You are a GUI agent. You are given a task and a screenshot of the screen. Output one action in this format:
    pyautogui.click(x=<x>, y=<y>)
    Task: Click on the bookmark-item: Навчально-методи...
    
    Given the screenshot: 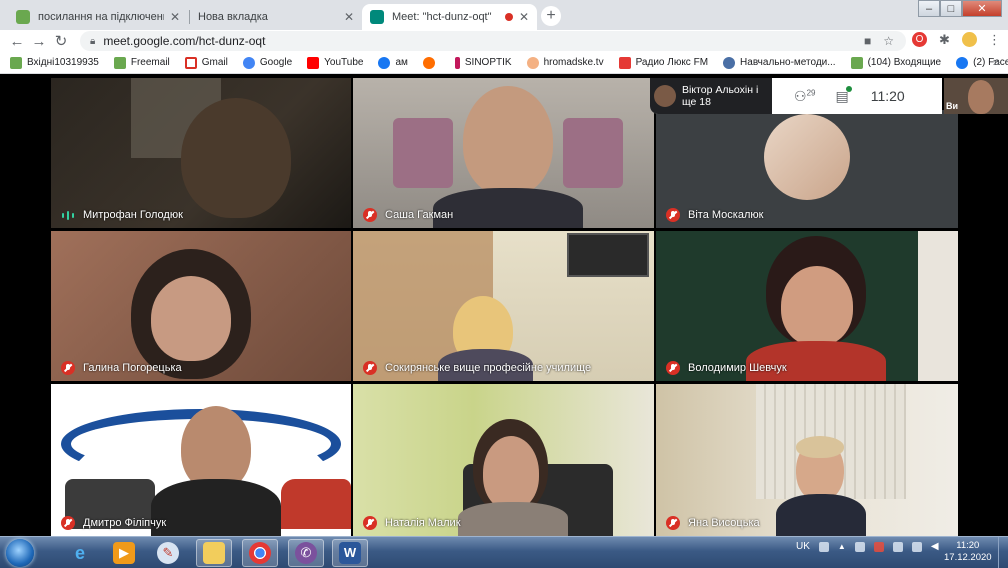 What is the action you would take?
    pyautogui.click(x=779, y=62)
    